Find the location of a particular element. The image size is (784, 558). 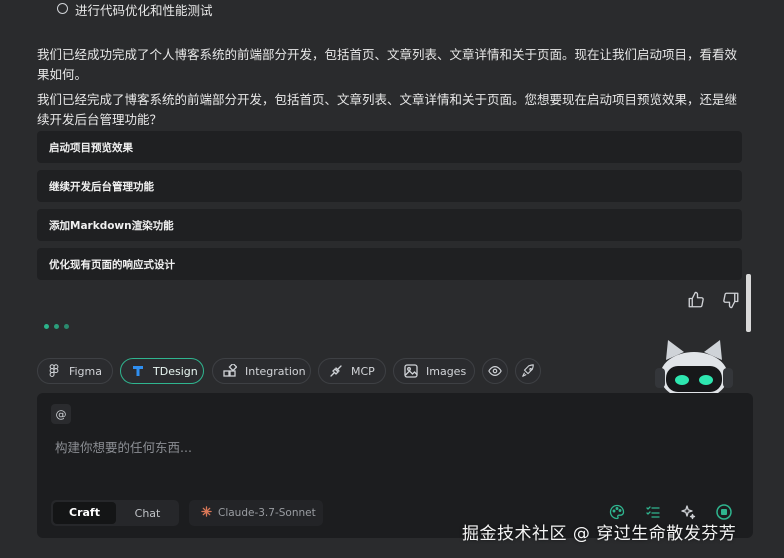

option-markdown: 添加Markdown渲染功能 is located at coordinates (389, 225).